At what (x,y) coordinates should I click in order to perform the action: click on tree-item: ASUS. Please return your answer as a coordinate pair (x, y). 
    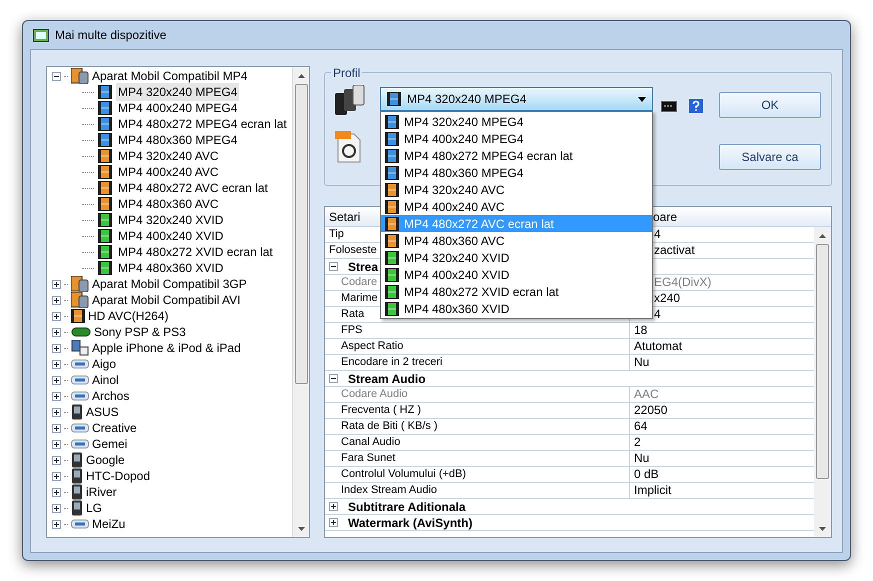
    Looking at the image, I should click on (102, 412).